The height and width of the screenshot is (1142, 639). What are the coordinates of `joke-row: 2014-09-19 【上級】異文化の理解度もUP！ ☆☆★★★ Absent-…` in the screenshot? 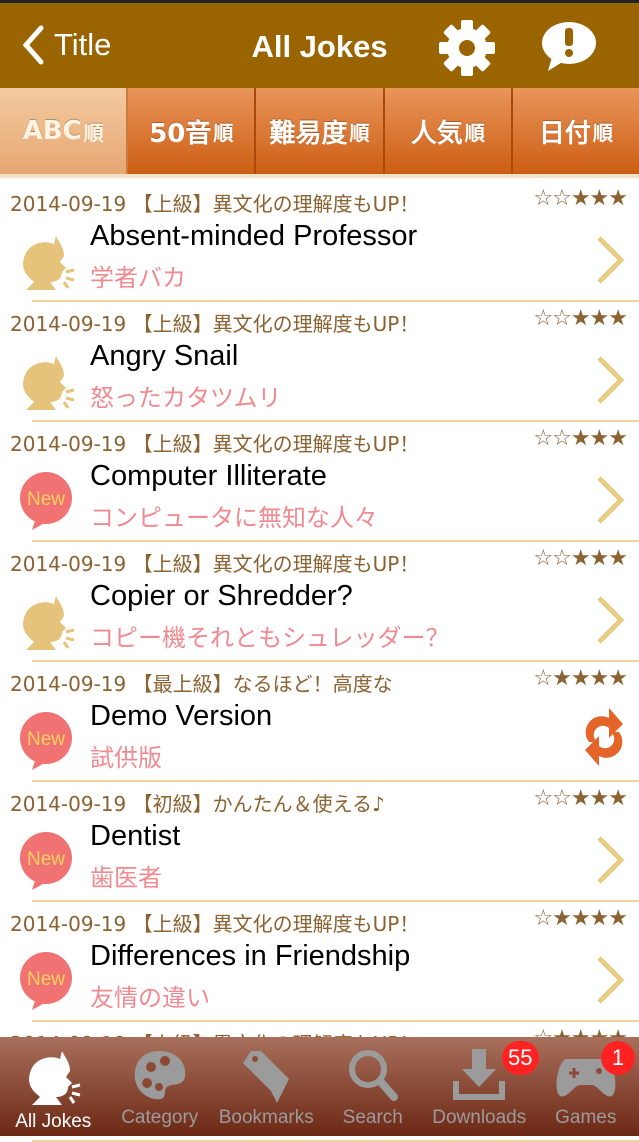 It's located at (319, 242).